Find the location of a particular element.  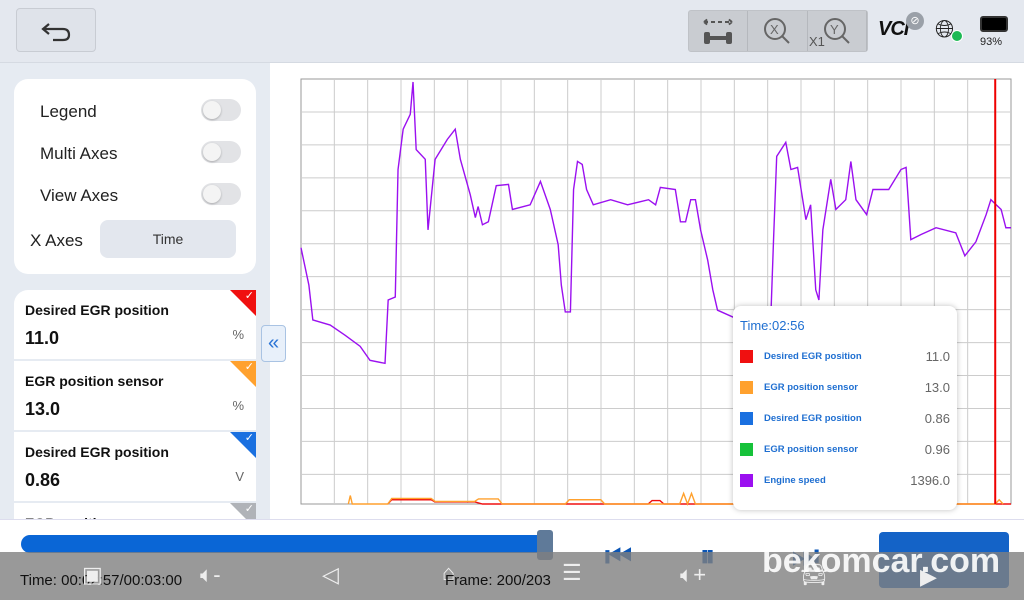

fit-width-button is located at coordinates (719, 31).